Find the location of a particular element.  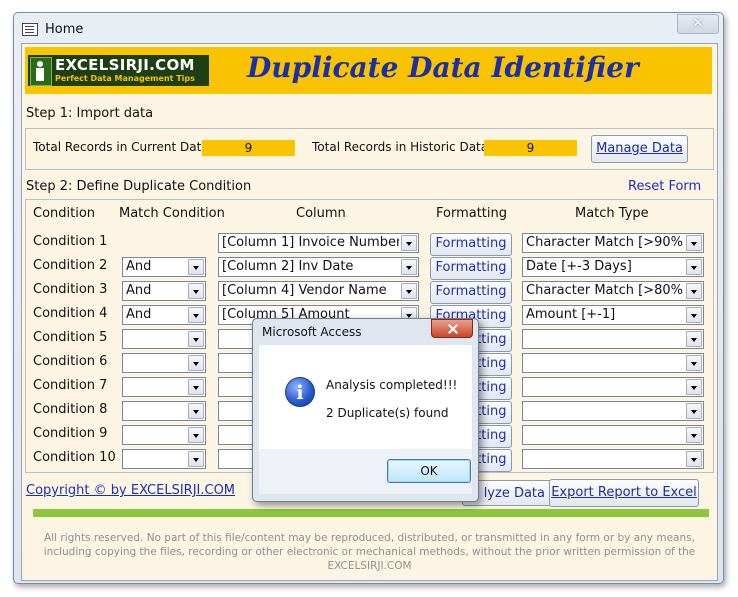

condition-label-3: Condition 3 is located at coordinates (70, 289).